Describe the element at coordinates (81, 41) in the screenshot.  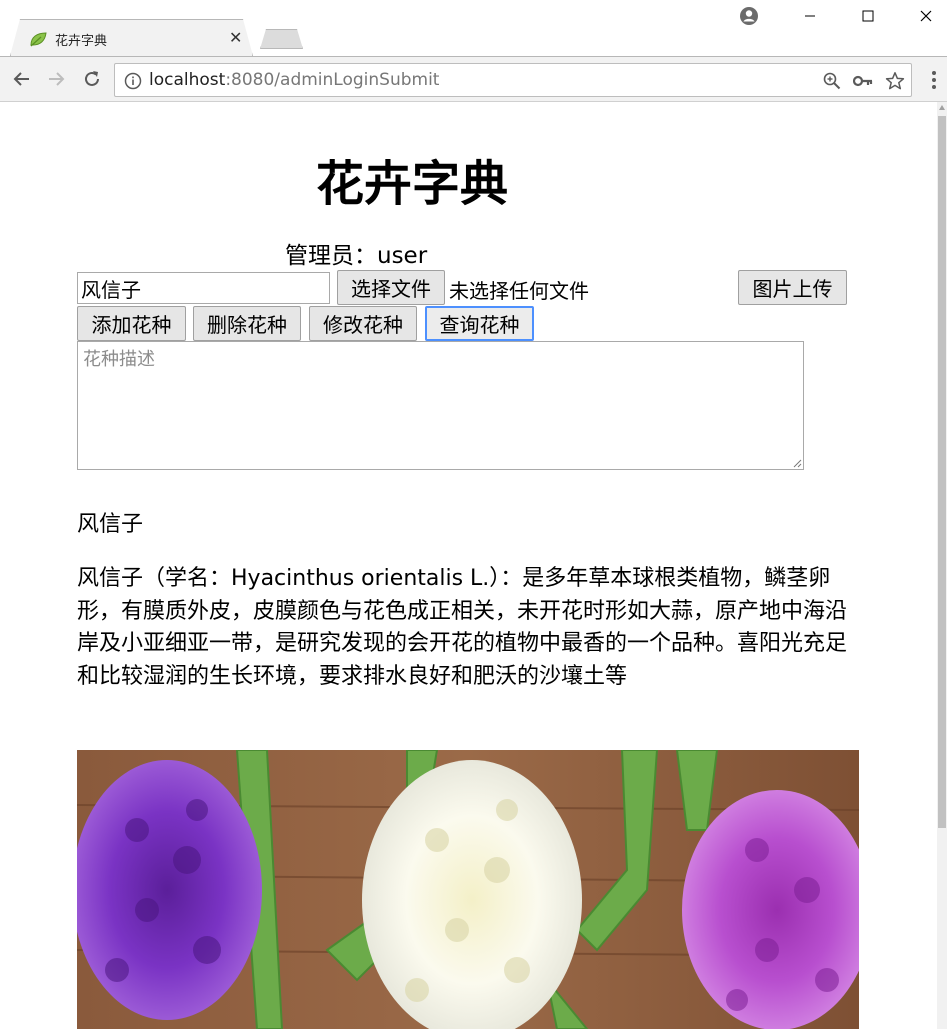
I see `tab-title: 花卉字典` at that location.